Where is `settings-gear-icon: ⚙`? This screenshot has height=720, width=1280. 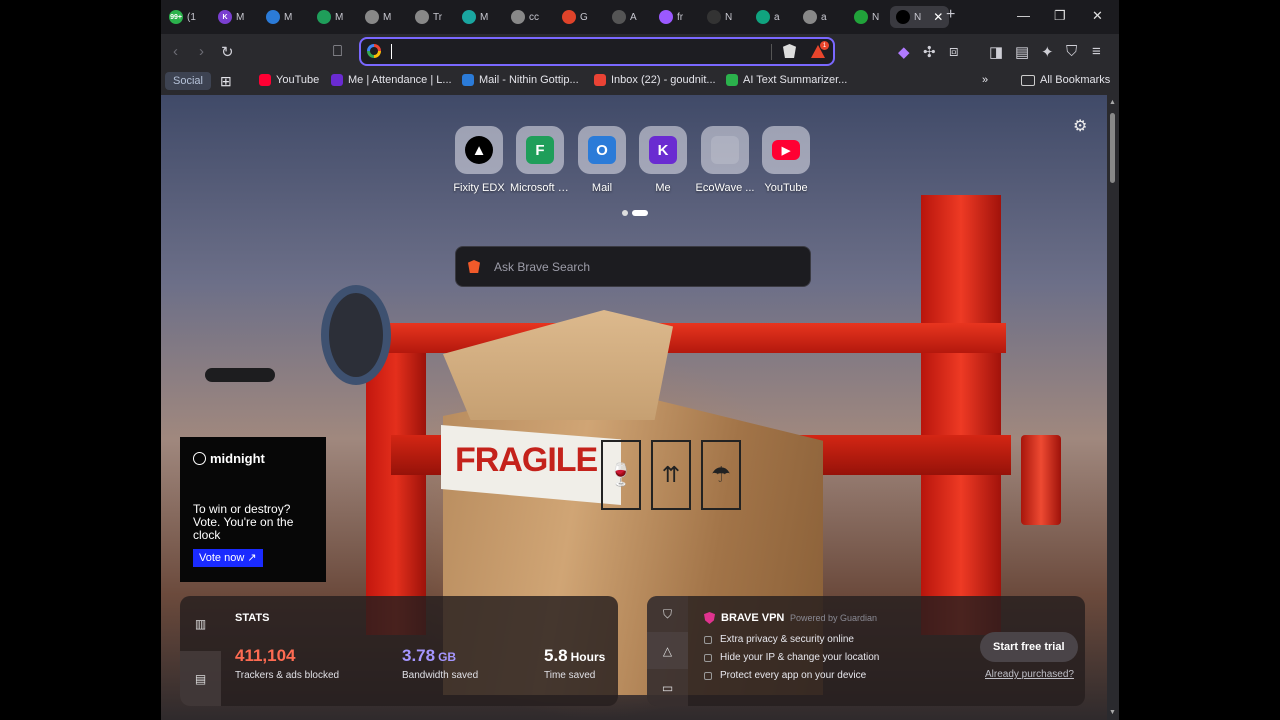 settings-gear-icon: ⚙ is located at coordinates (1080, 126).